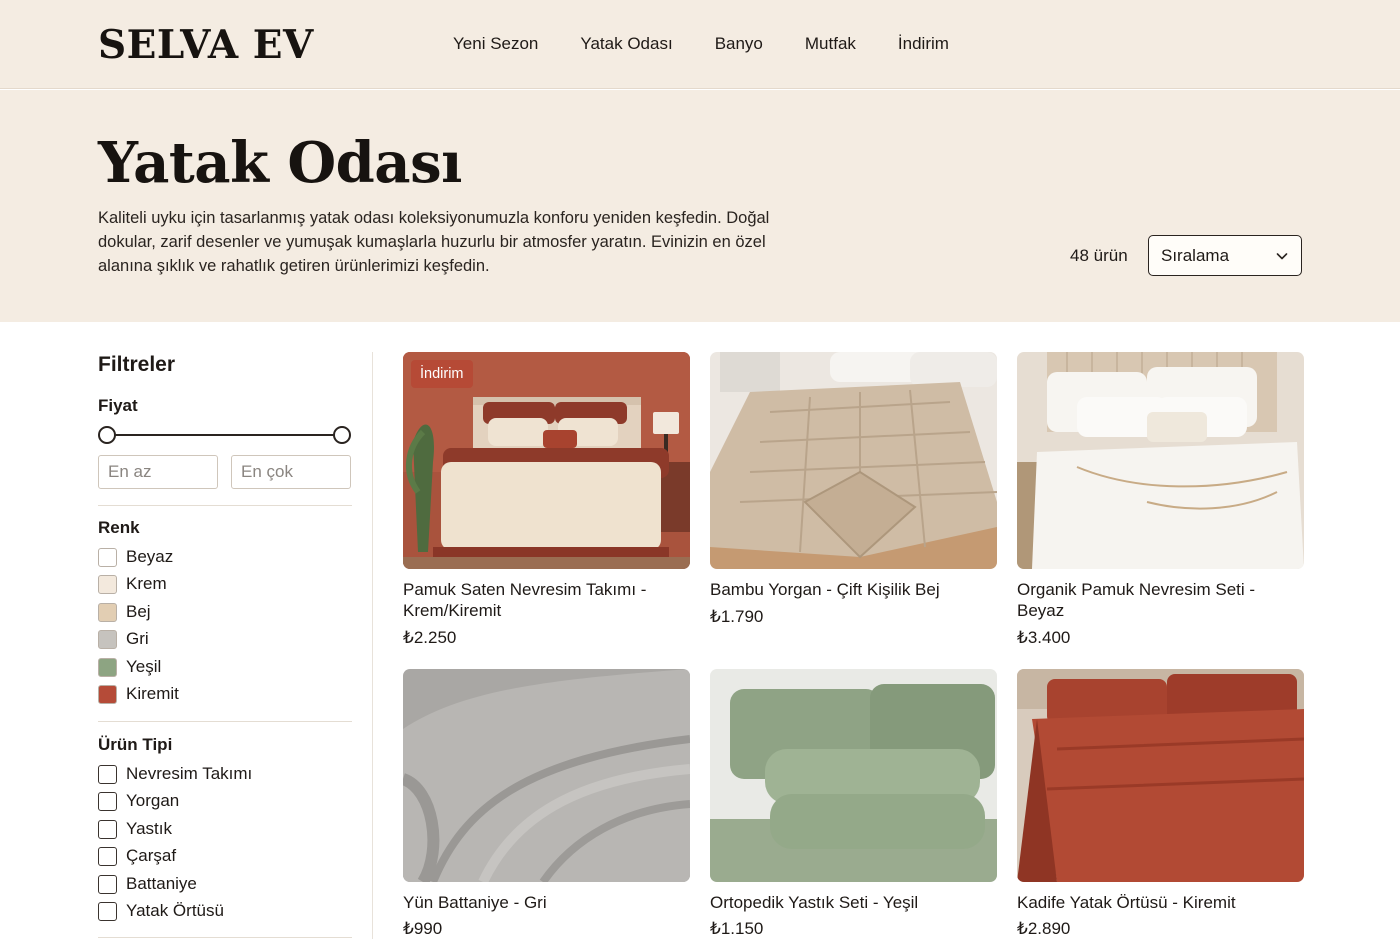 The height and width of the screenshot is (939, 1400). Describe the element at coordinates (158, 472) in the screenshot. I see `price-min-input` at that location.